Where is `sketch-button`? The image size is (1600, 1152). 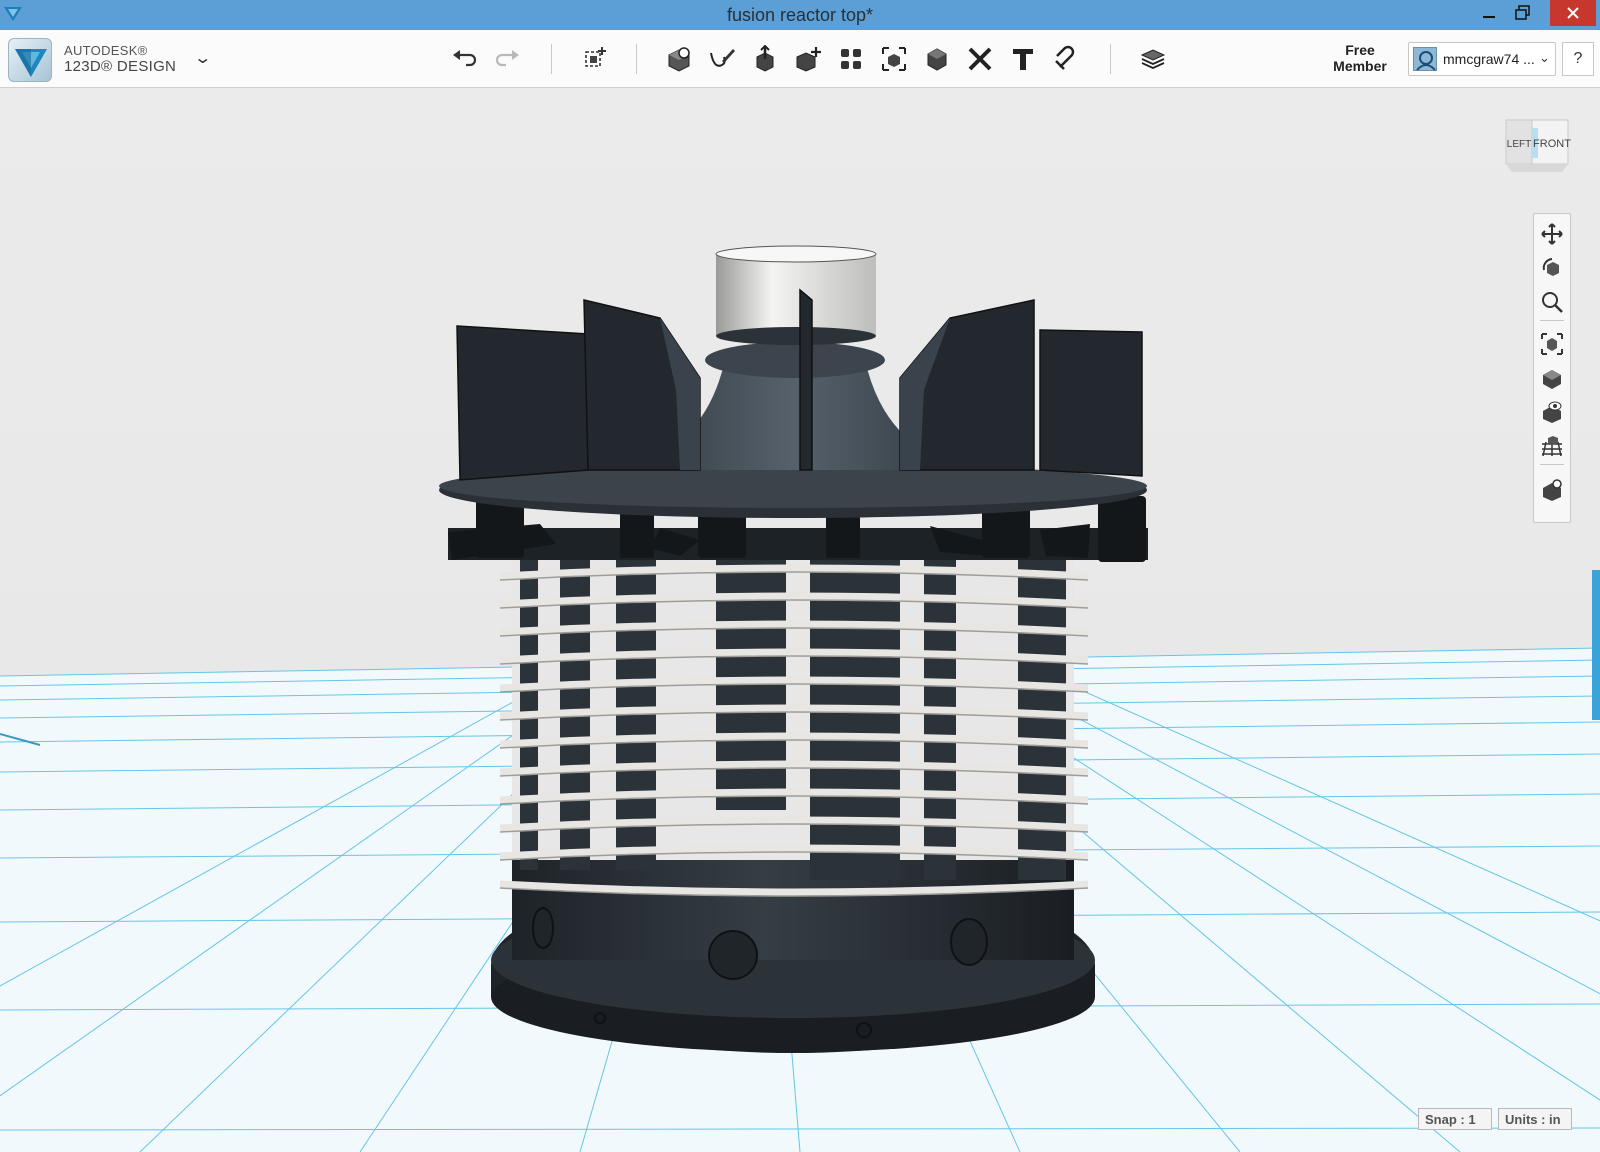 sketch-button is located at coordinates (722, 59).